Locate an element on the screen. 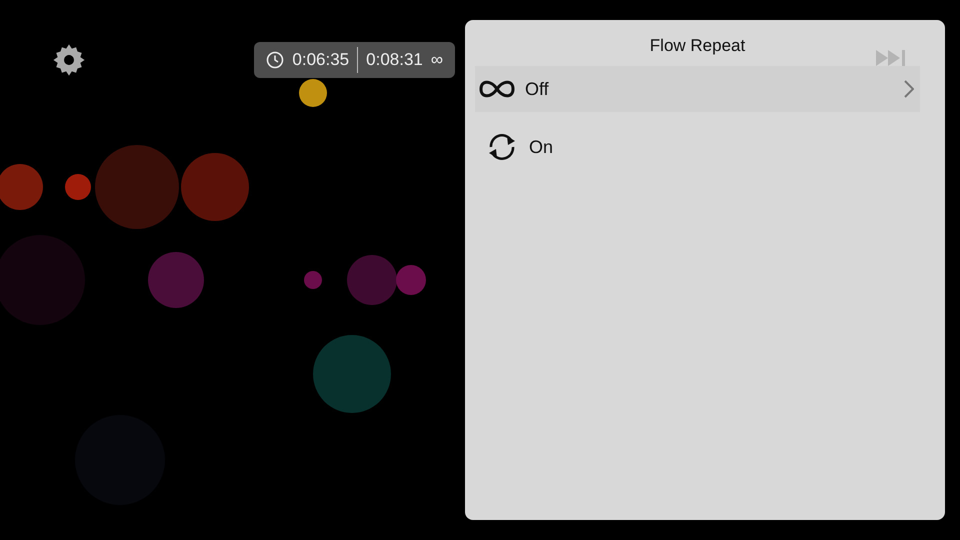 This screenshot has height=540, width=960. elapsed-time: 0:06:35 is located at coordinates (321, 60).